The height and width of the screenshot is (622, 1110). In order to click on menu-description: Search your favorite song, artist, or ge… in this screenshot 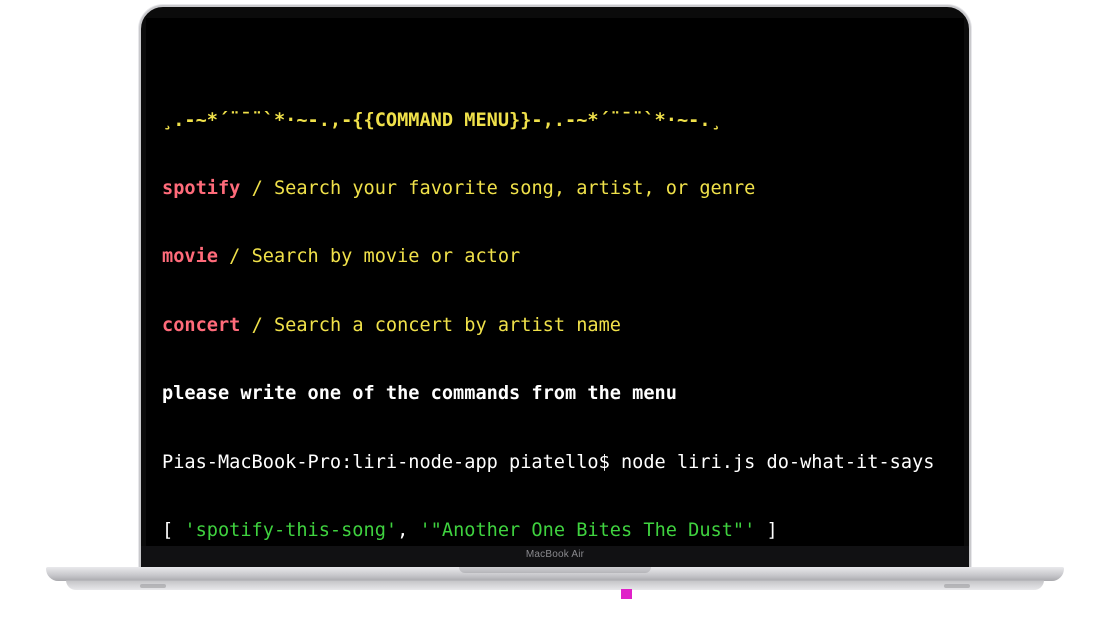, I will do `click(514, 188)`.